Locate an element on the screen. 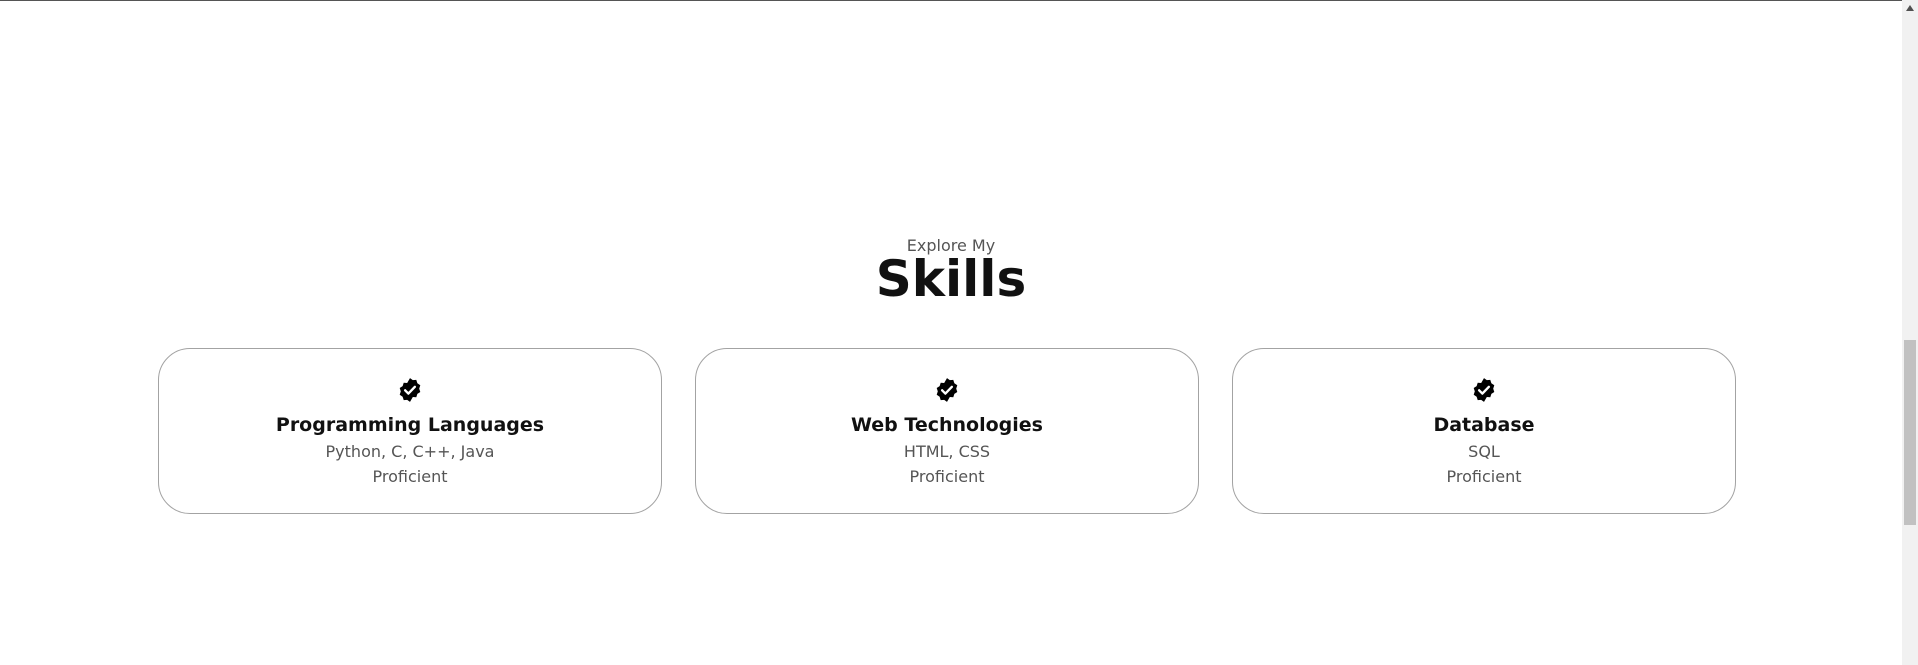  skill-card-detail: HTML, CSS is located at coordinates (947, 451).